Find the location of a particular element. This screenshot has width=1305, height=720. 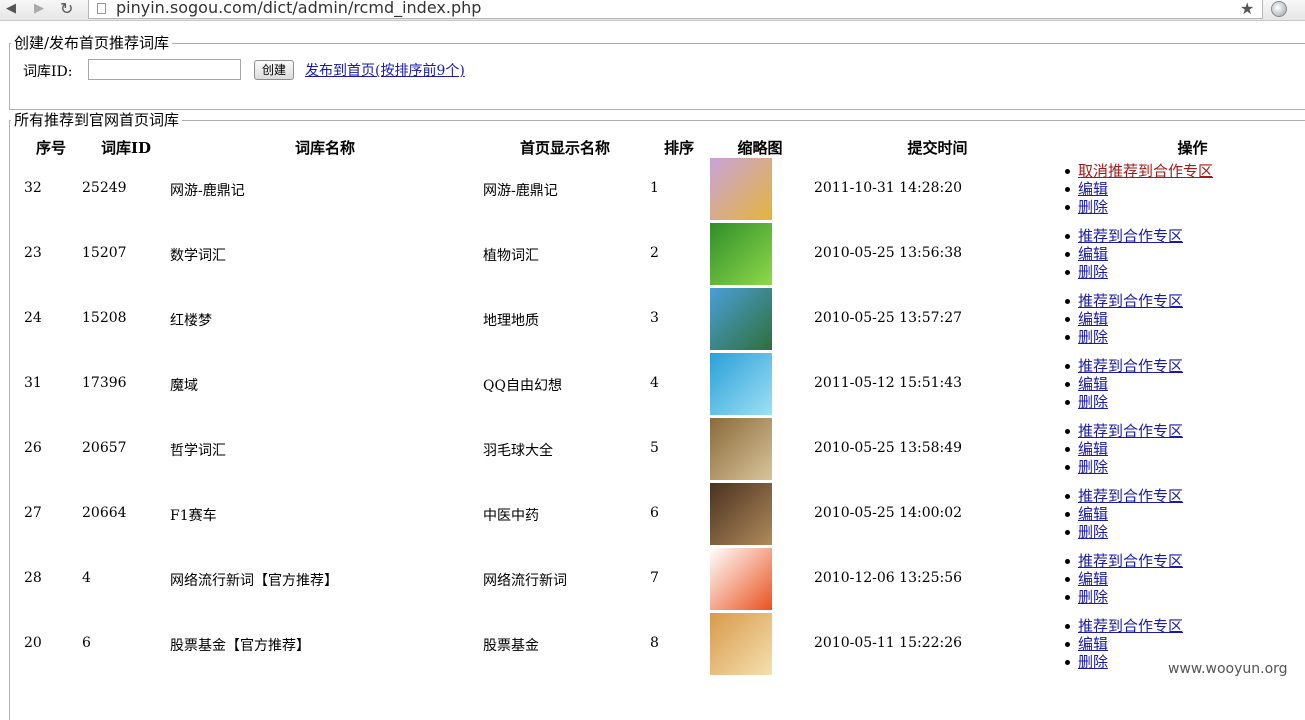

page-icon is located at coordinates (101, 8).